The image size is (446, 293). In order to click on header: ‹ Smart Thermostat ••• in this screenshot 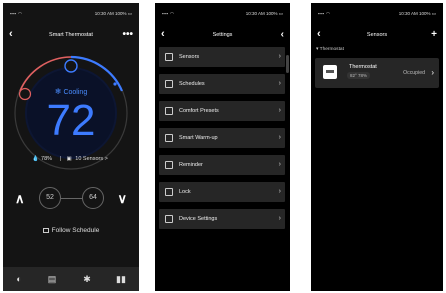, I will do `click(71, 34)`.